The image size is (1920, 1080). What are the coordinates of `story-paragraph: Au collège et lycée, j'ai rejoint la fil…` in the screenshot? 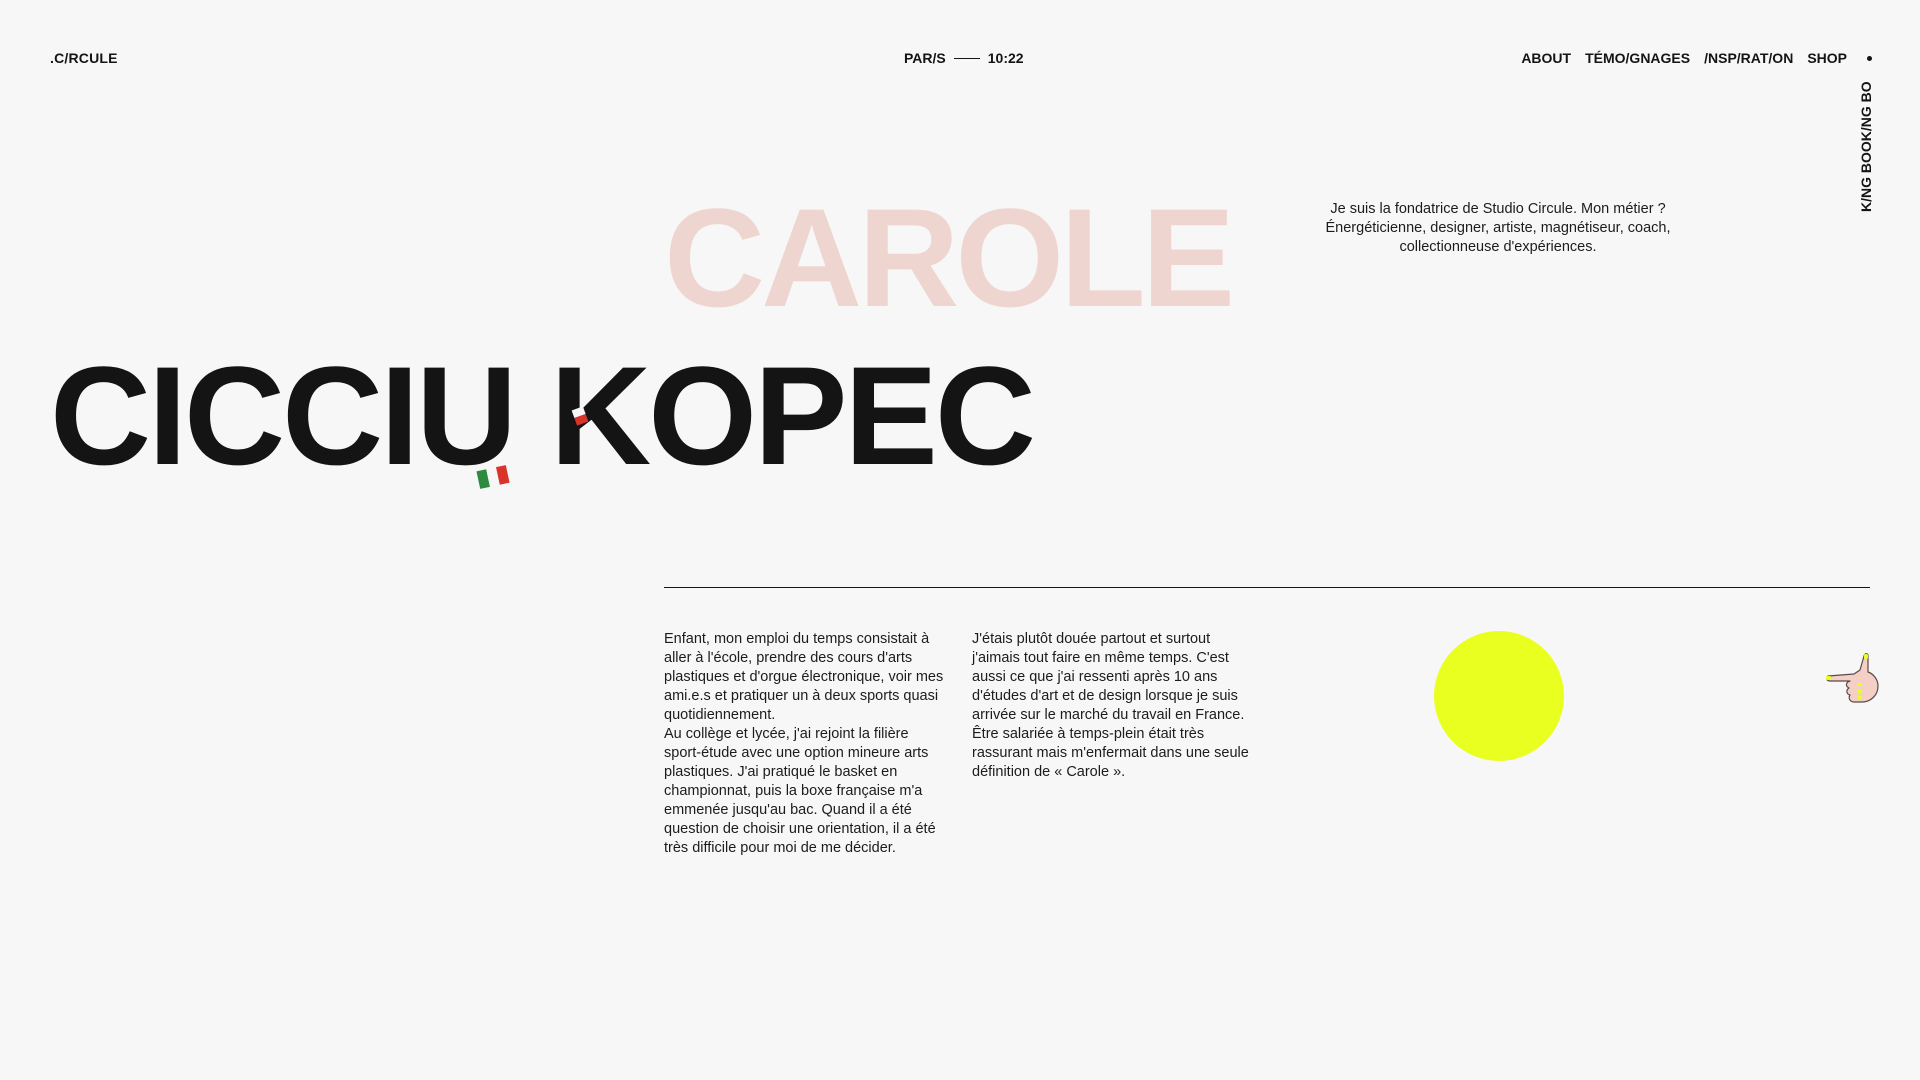 It's located at (800, 791).